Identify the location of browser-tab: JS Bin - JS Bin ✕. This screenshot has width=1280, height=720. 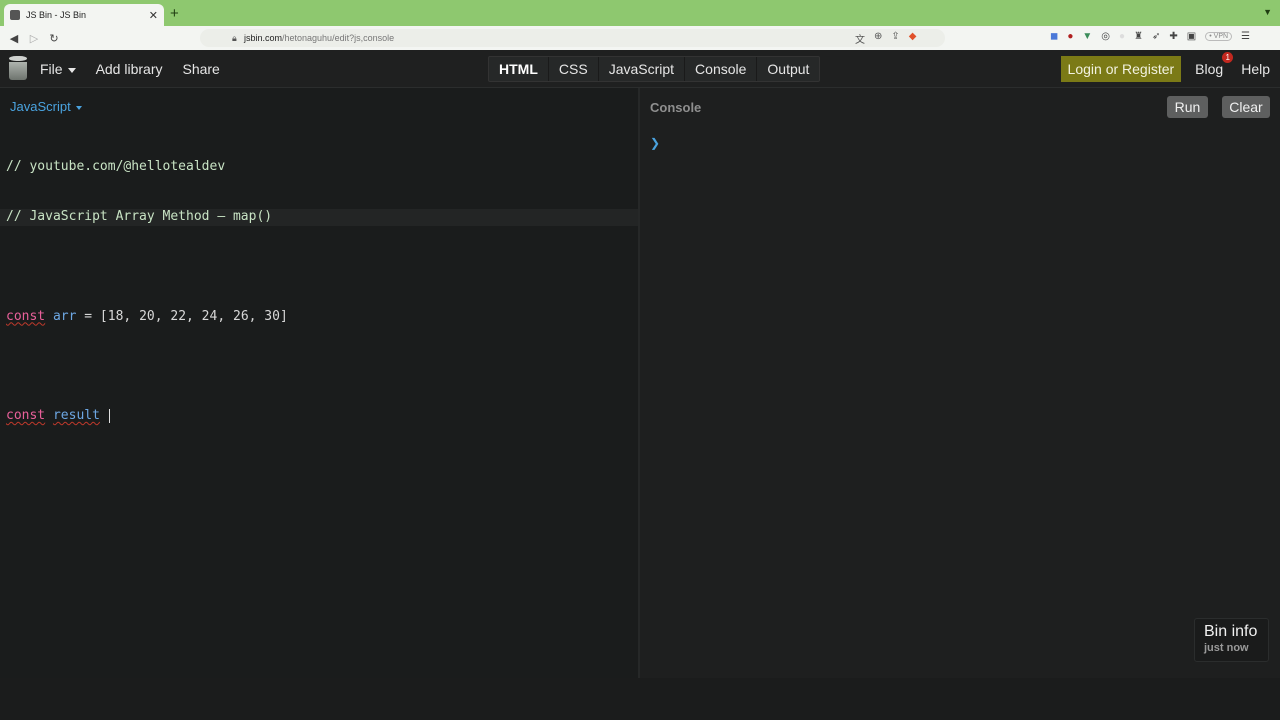
(84, 15).